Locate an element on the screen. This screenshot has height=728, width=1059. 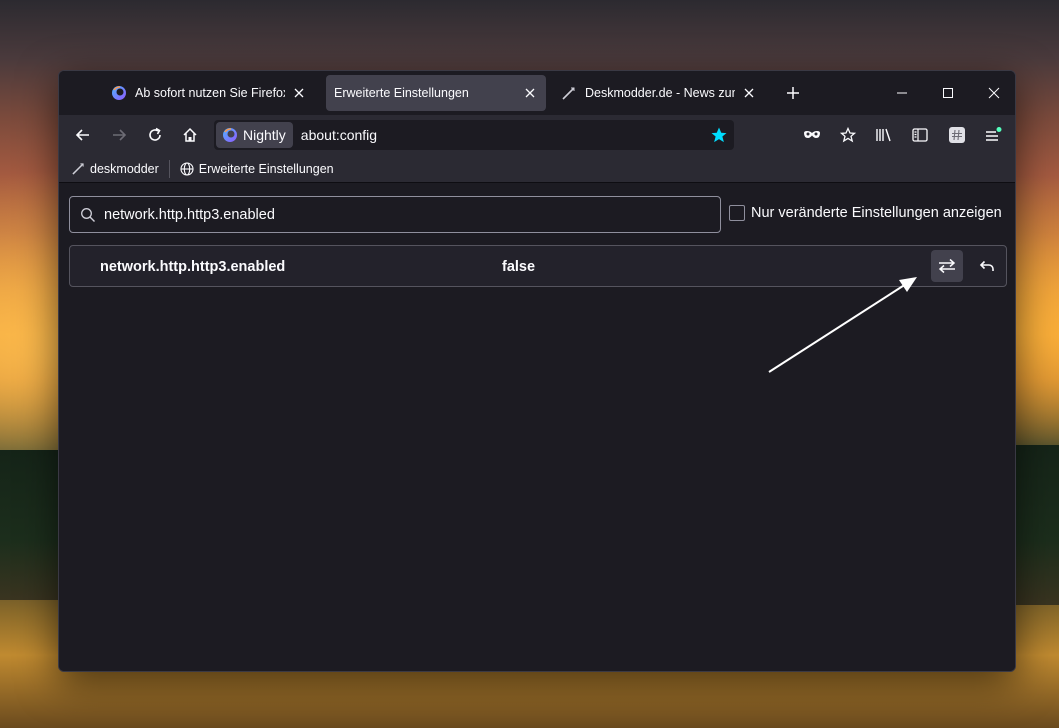
close-window-button is located at coordinates (994, 93).